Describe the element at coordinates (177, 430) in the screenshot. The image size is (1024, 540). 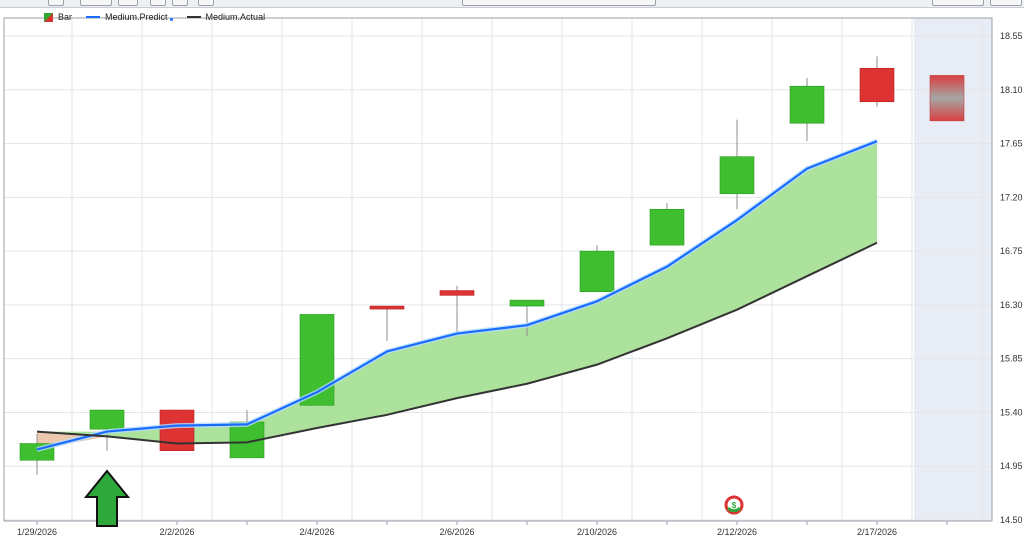
I see `candle-2/2/2026` at that location.